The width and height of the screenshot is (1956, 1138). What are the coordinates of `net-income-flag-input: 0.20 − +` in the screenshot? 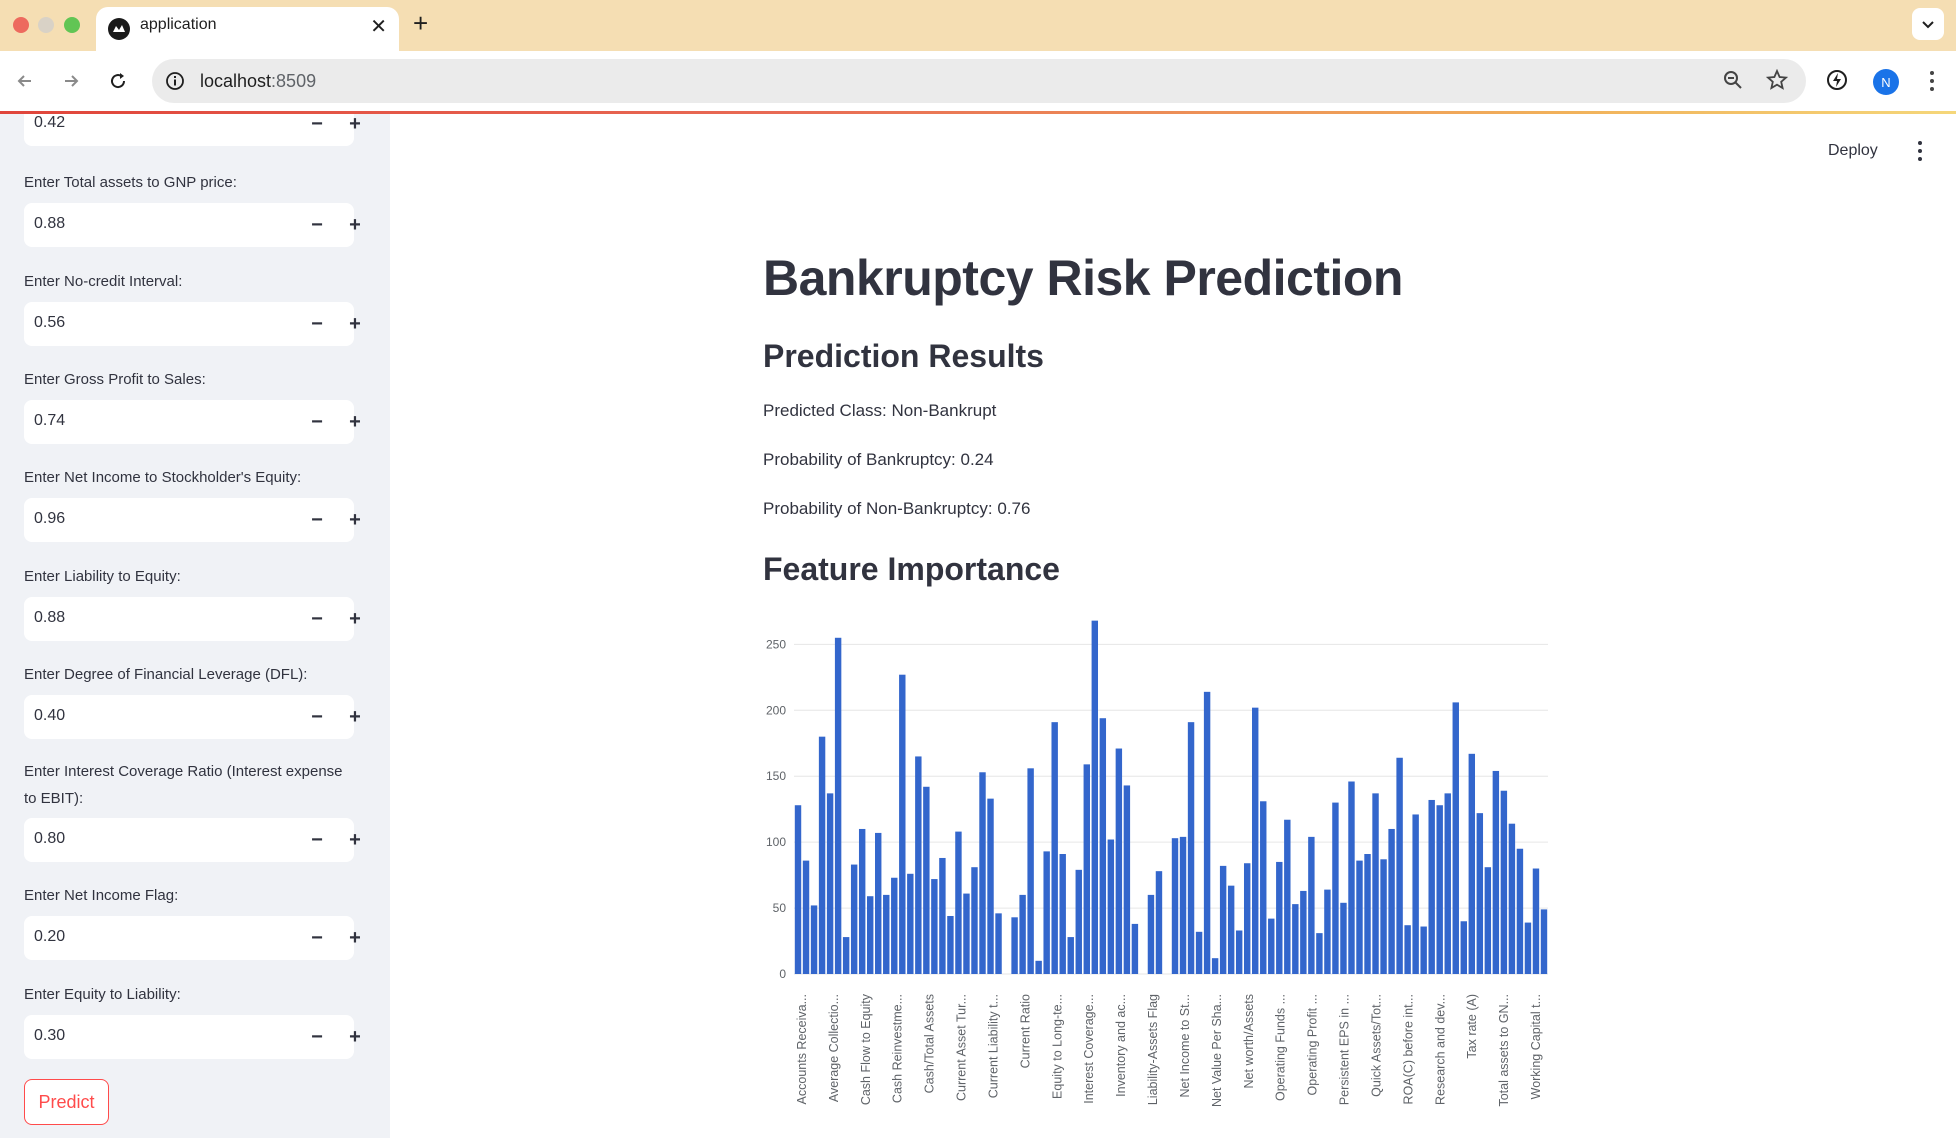 It's located at (192, 938).